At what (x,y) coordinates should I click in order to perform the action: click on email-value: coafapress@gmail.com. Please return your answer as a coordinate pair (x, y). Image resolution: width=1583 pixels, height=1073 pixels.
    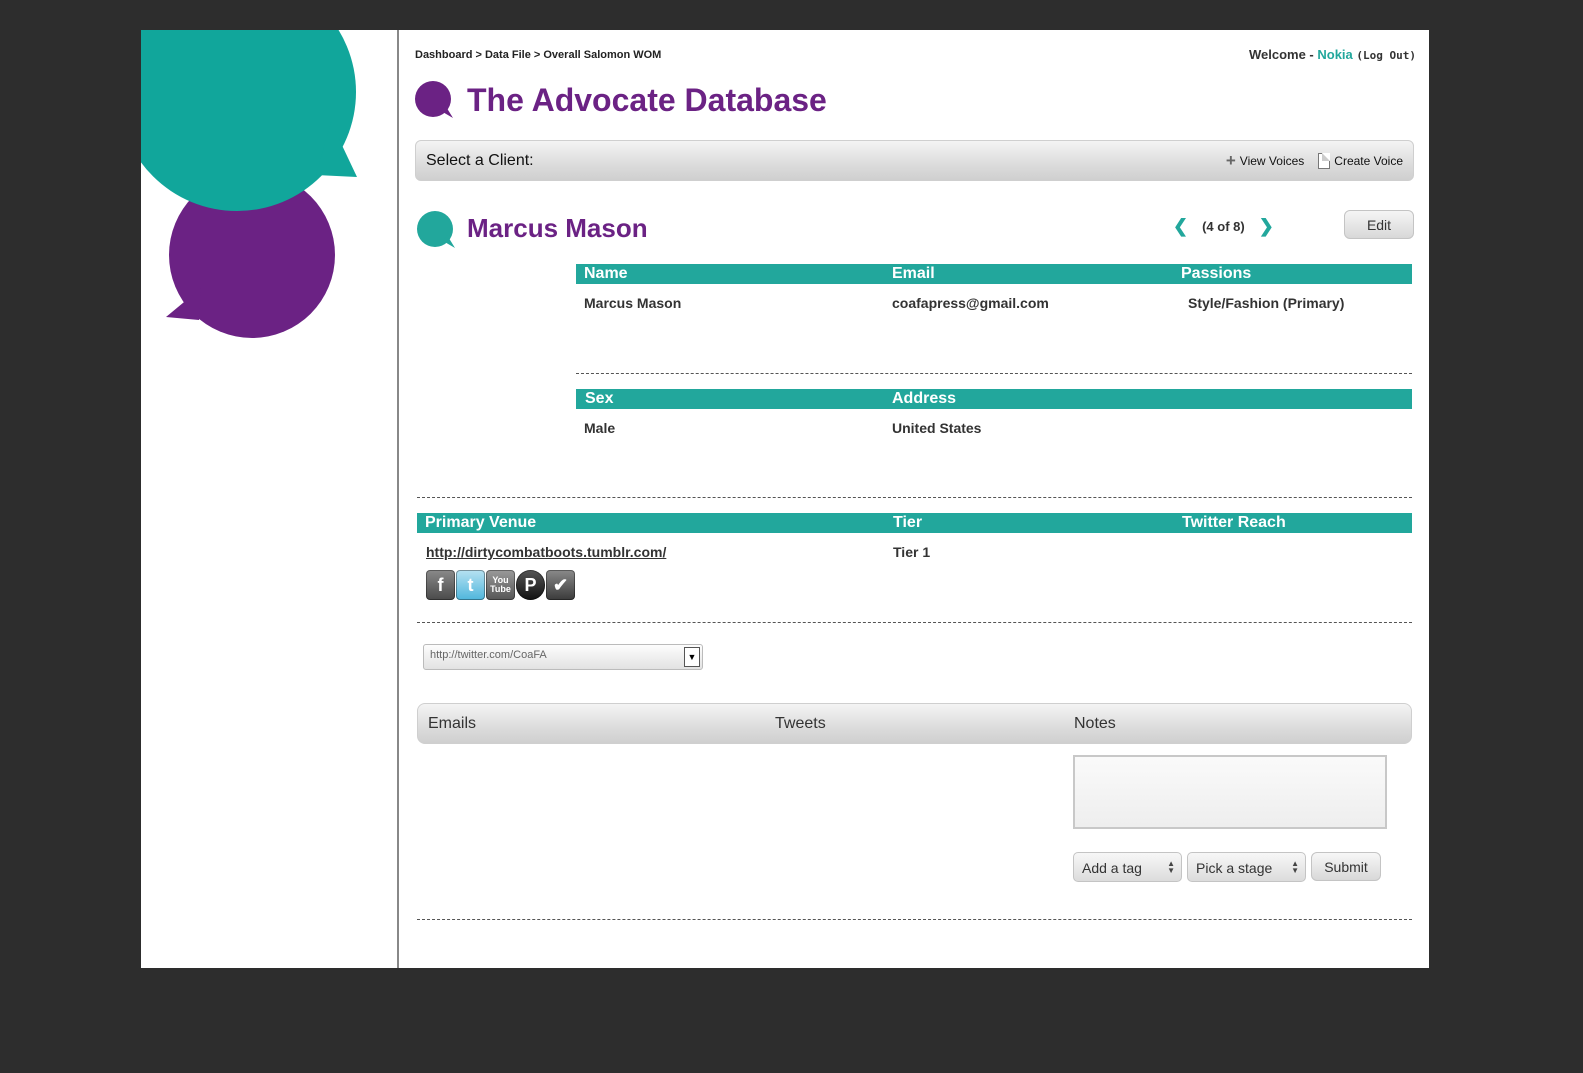
    Looking at the image, I should click on (970, 303).